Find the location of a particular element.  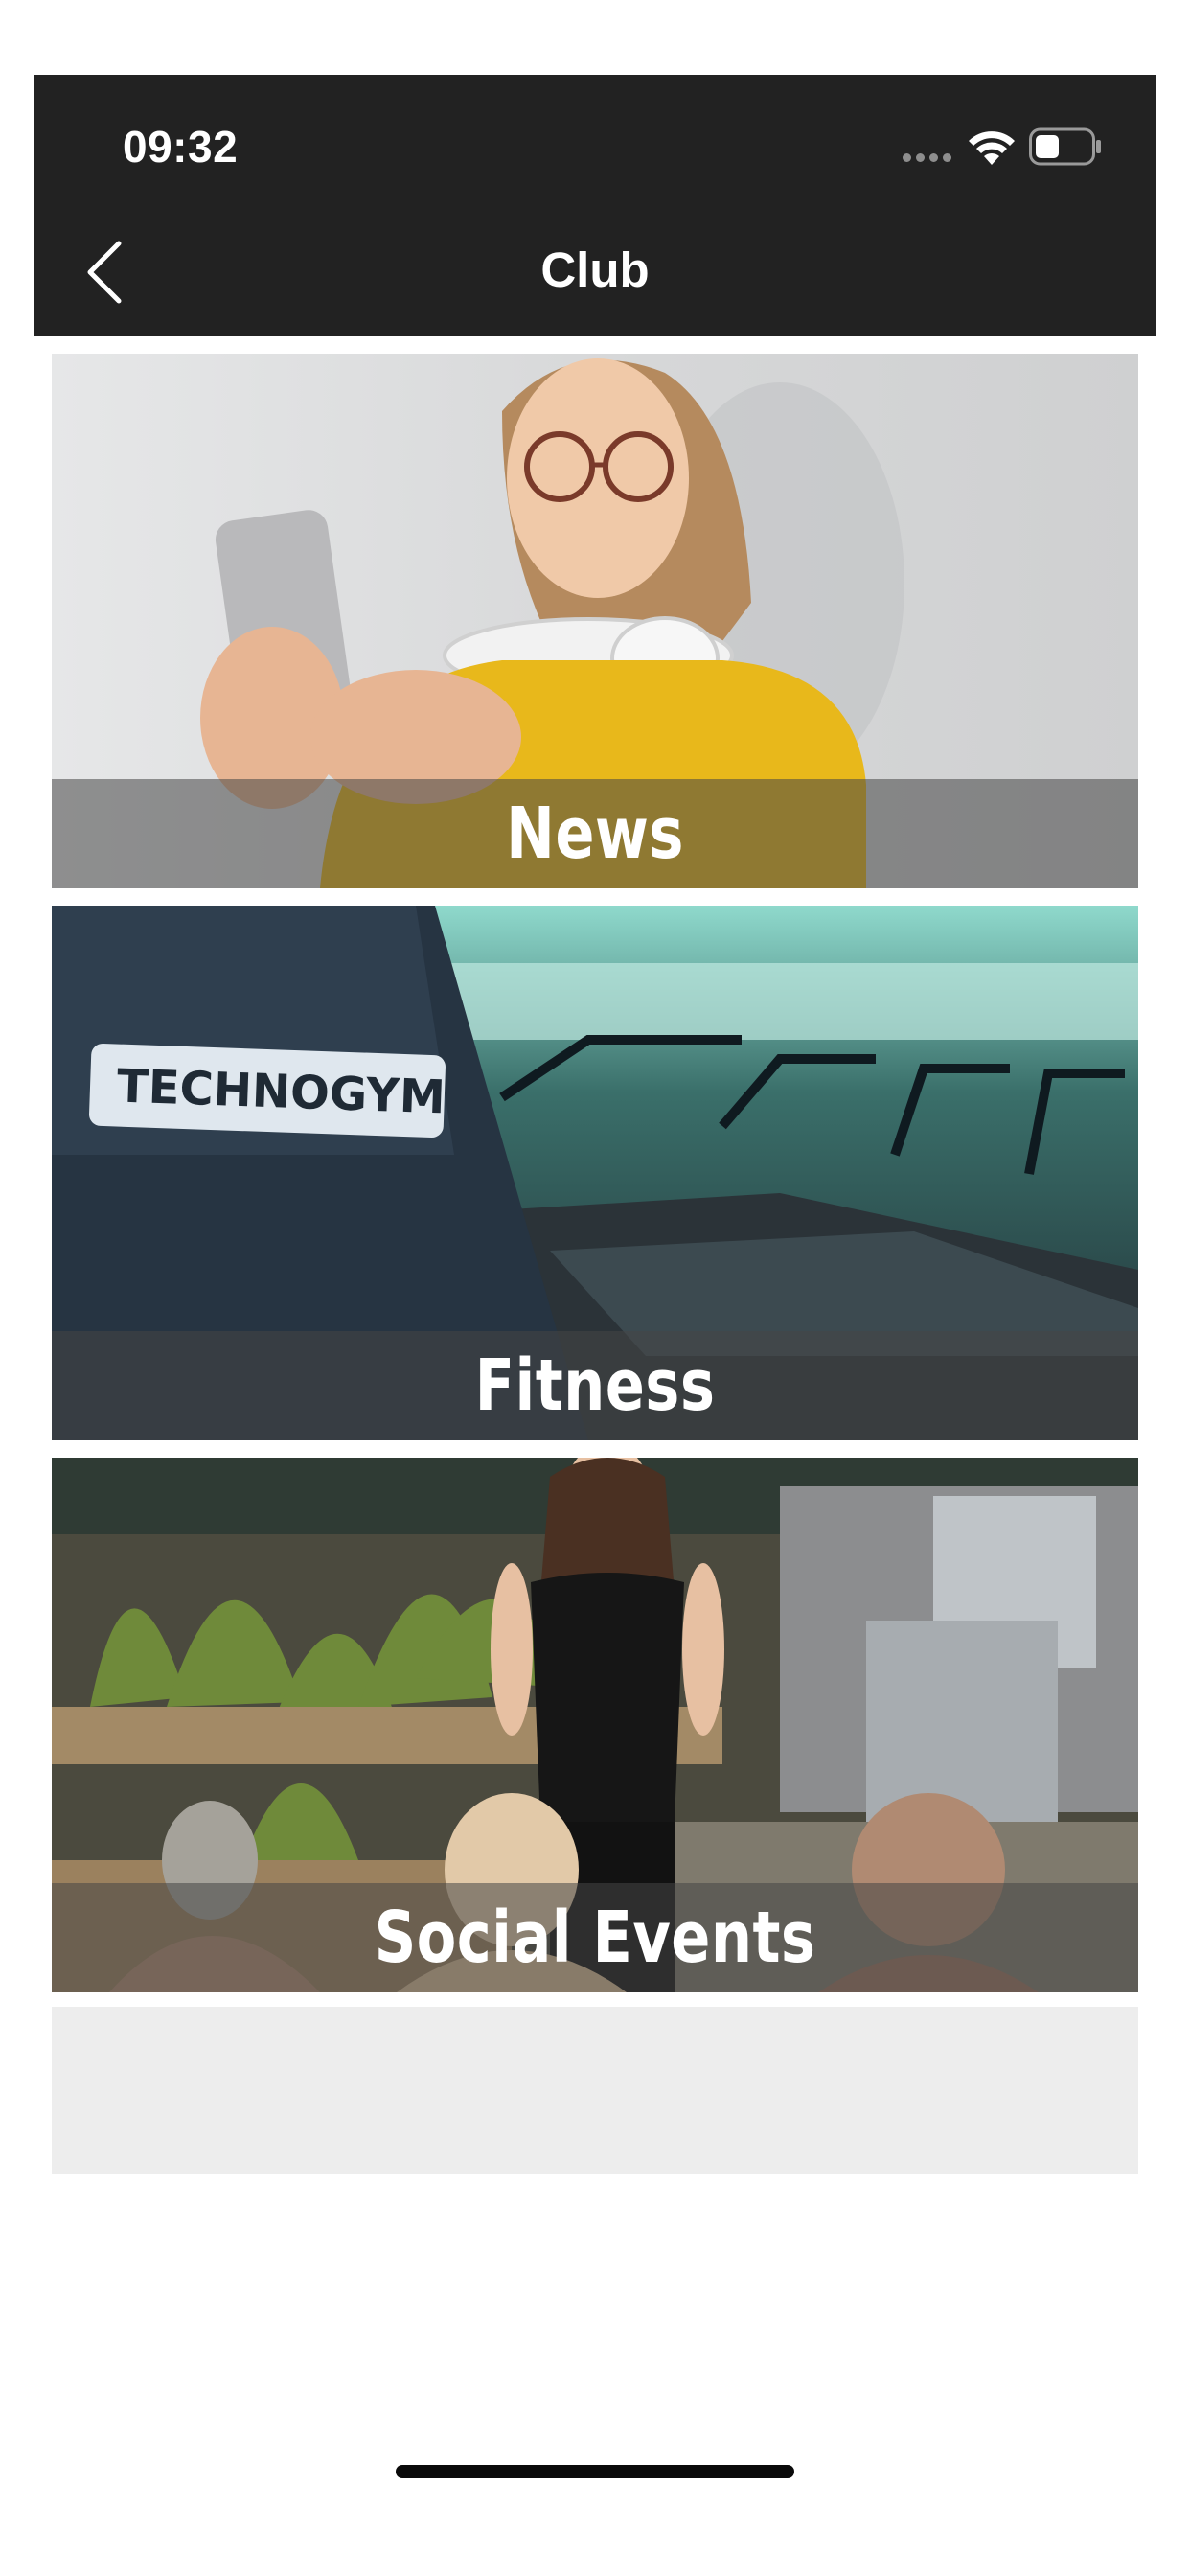

home-indicator is located at coordinates (595, 2471).